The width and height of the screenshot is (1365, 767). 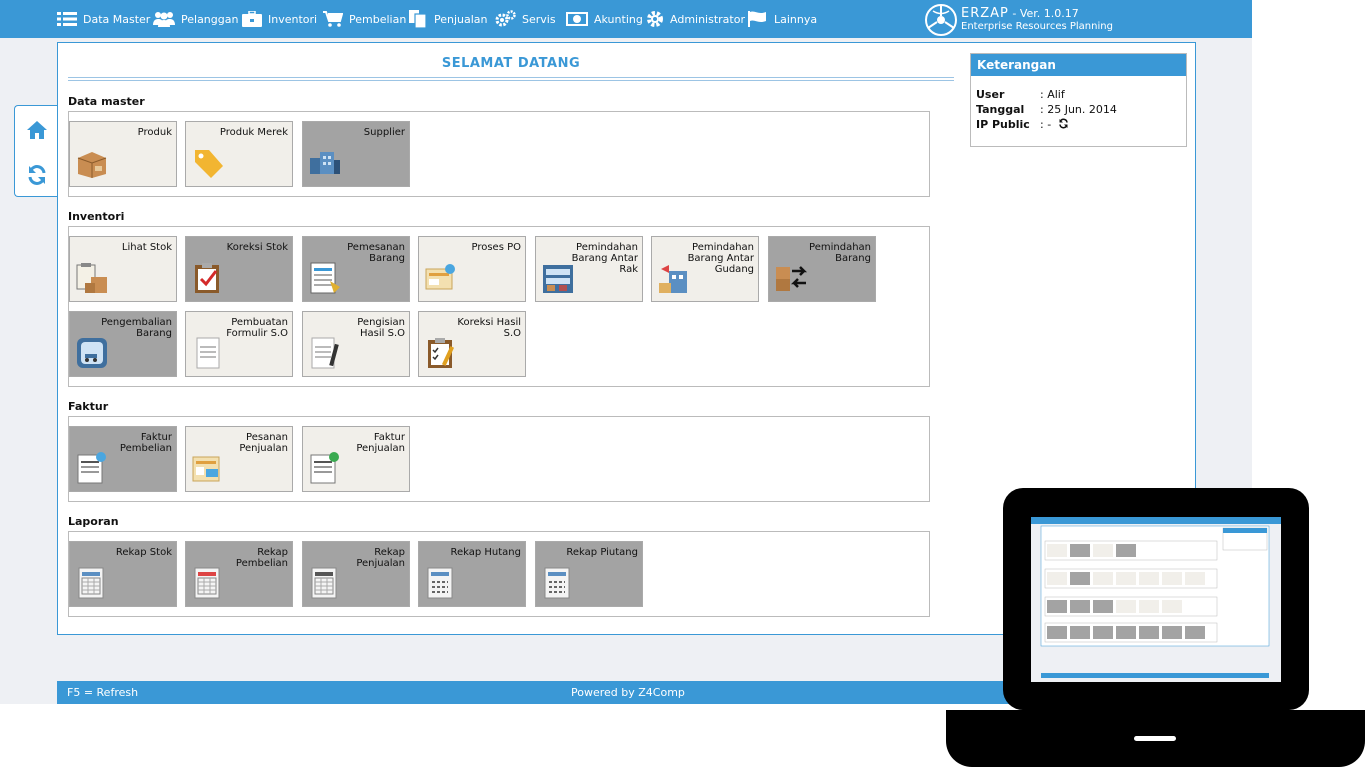 What do you see at coordinates (164, 19) in the screenshot?
I see `users-icon` at bounding box center [164, 19].